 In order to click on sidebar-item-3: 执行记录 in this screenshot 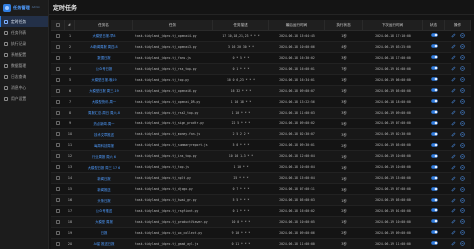, I will do `click(24, 43)`.